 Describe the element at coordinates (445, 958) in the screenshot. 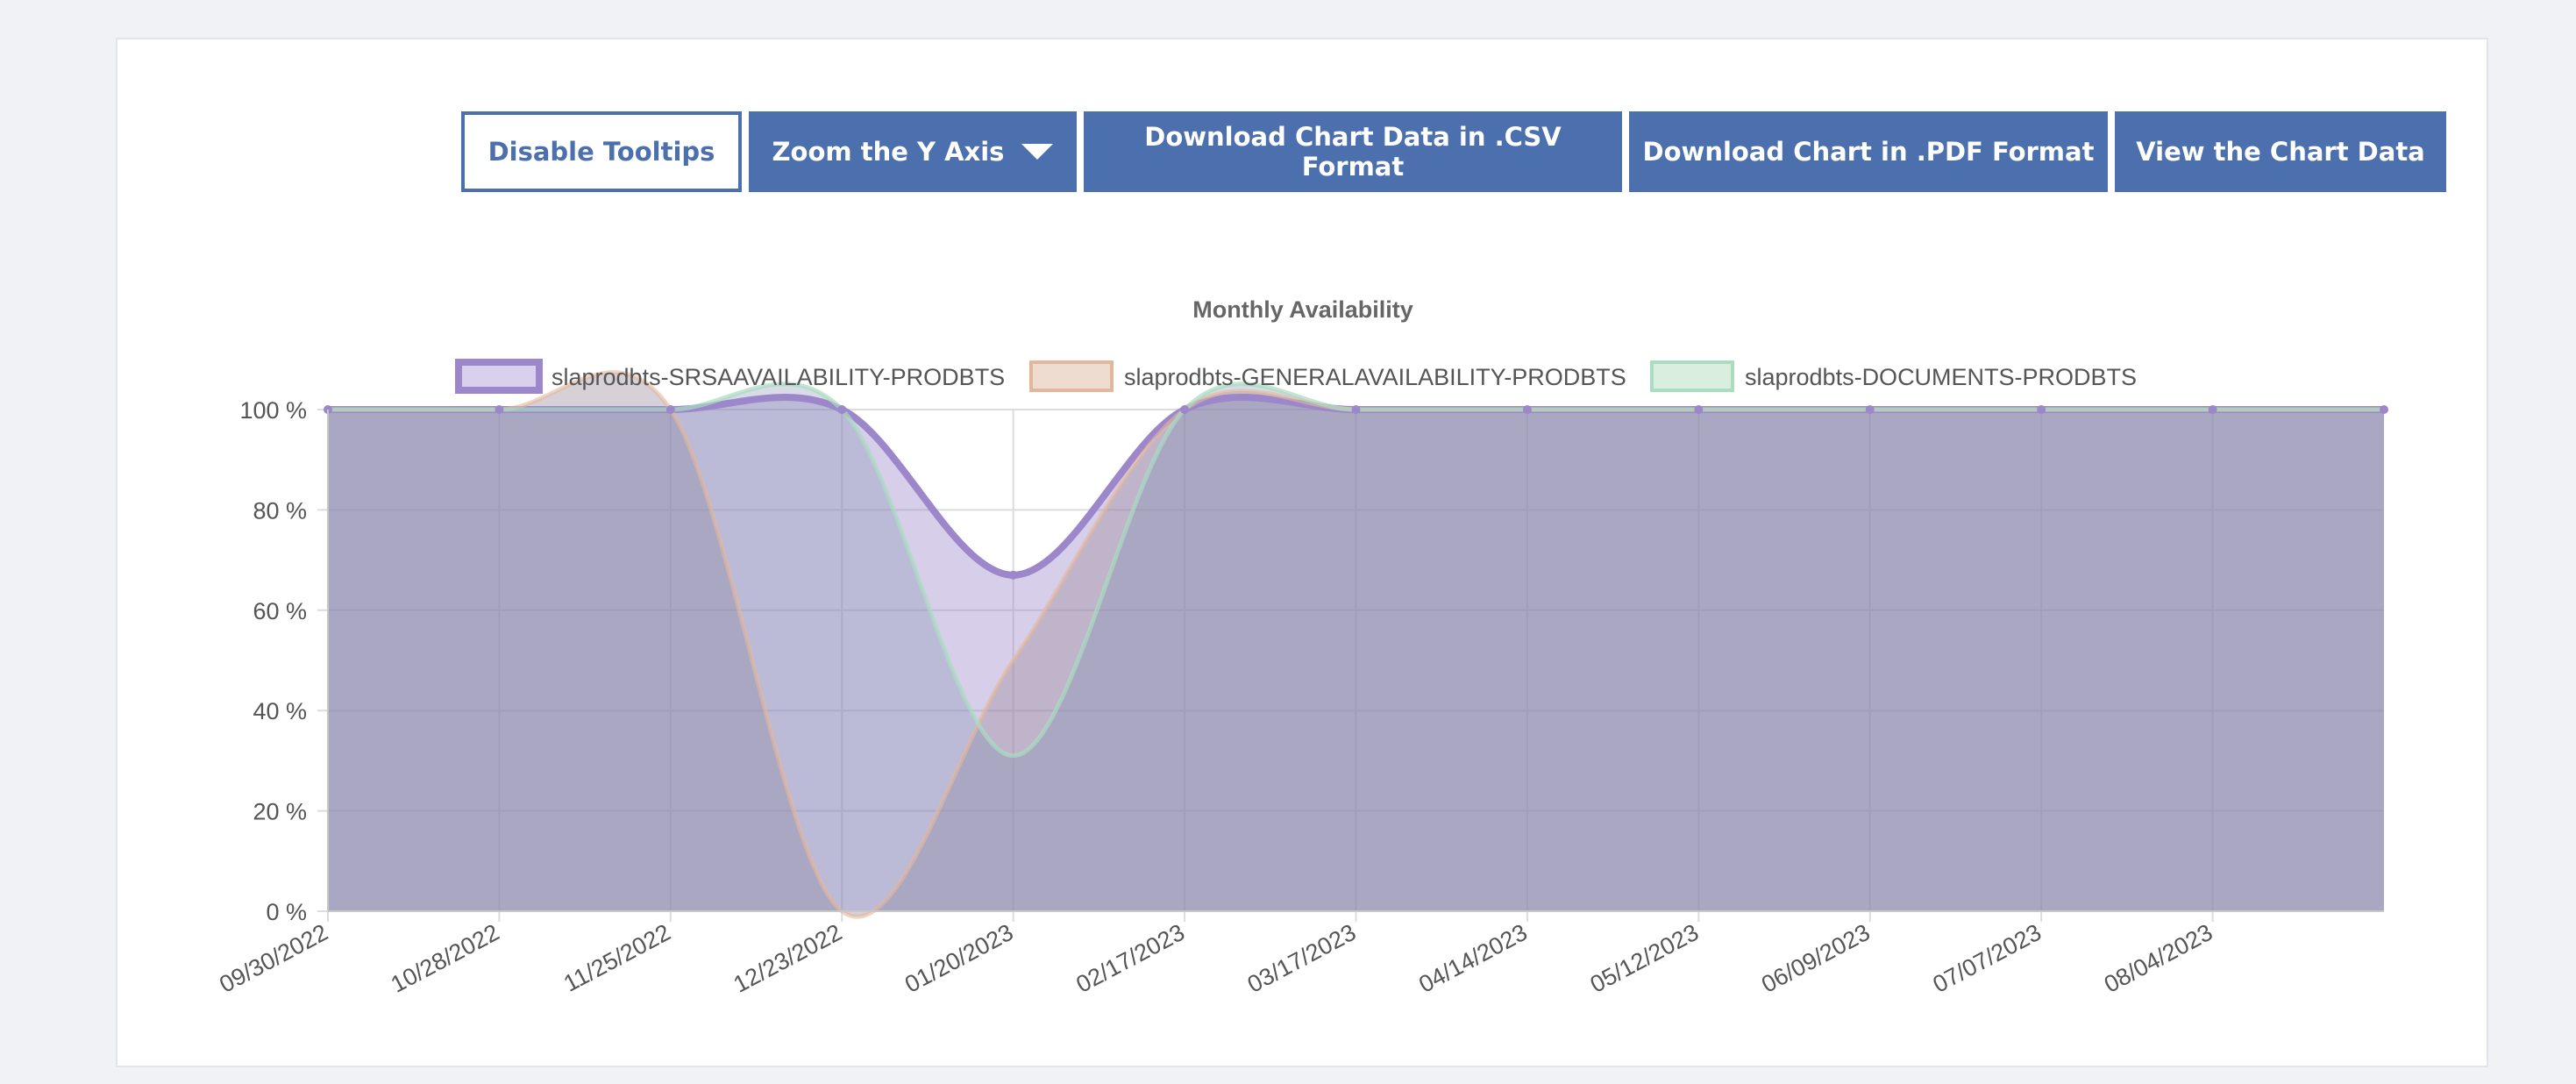

I see `x-tick-label: 10/28/2022` at that location.